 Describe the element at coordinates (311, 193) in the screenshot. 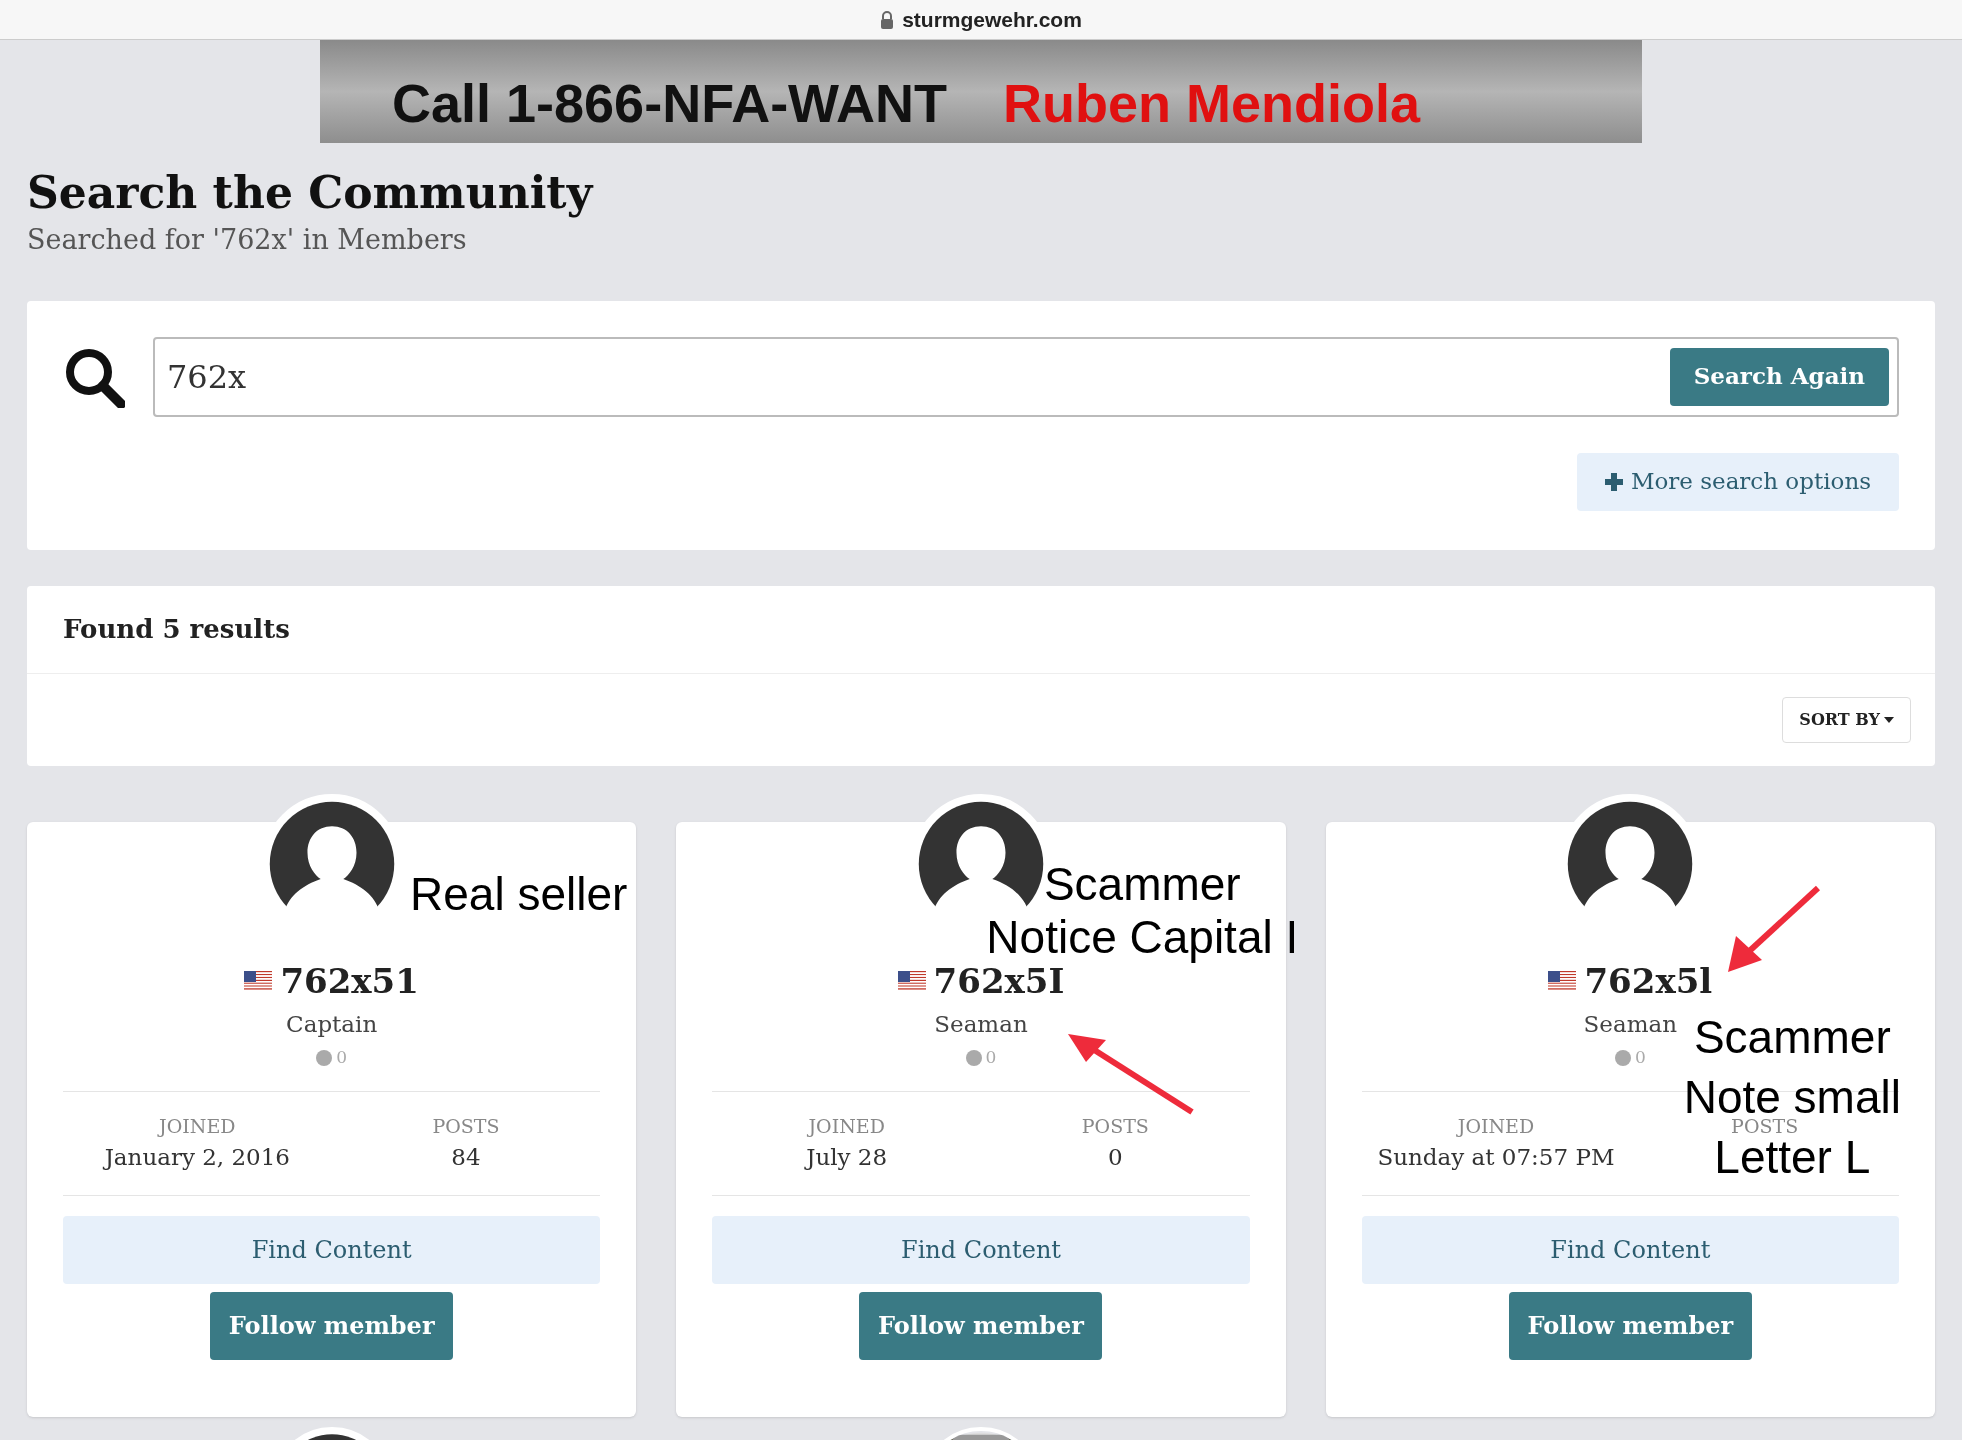

I see `page-title: Search the Community` at that location.